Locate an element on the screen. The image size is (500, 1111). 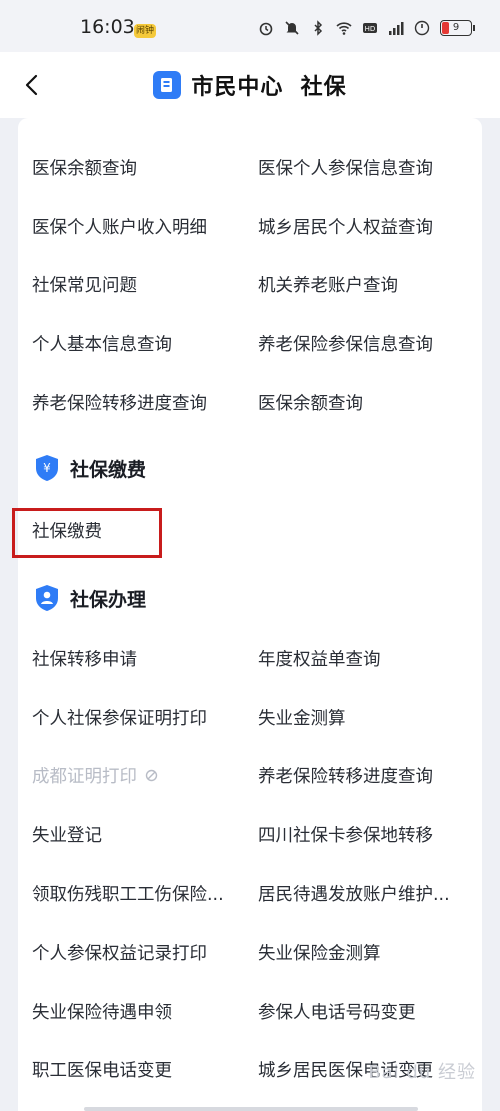
handling-item: 职工医保电话变更 is located at coordinates (145, 1070).